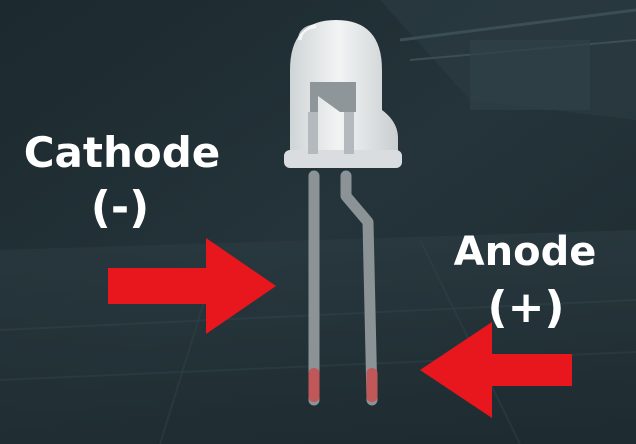 This screenshot has width=636, height=444. Describe the element at coordinates (122, 152) in the screenshot. I see `cathode-label: Cathode` at that location.